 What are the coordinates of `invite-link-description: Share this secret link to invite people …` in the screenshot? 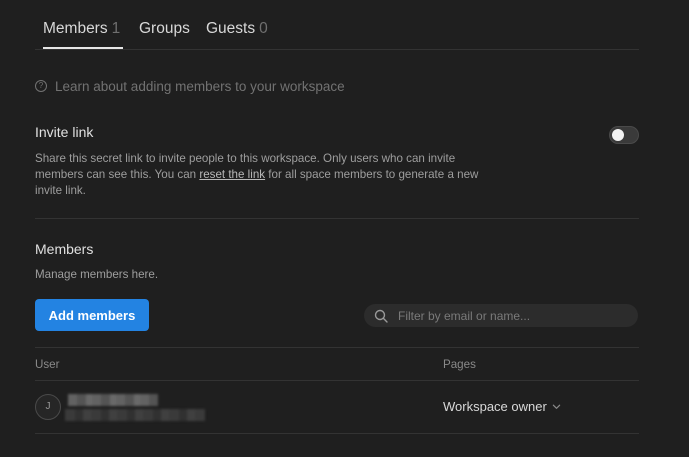 It's located at (265, 175).